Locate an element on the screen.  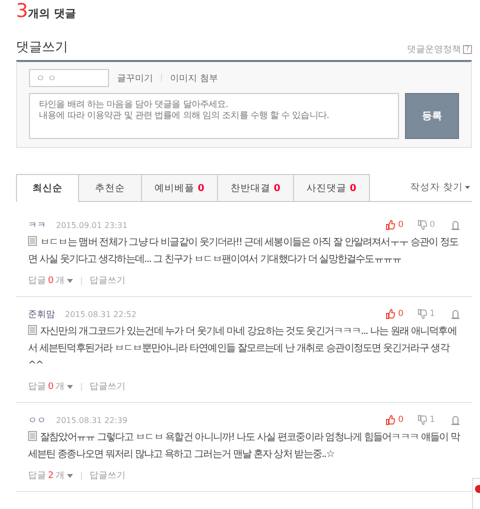
nickname-field: ㅇ ㅇ is located at coordinates (69, 78).